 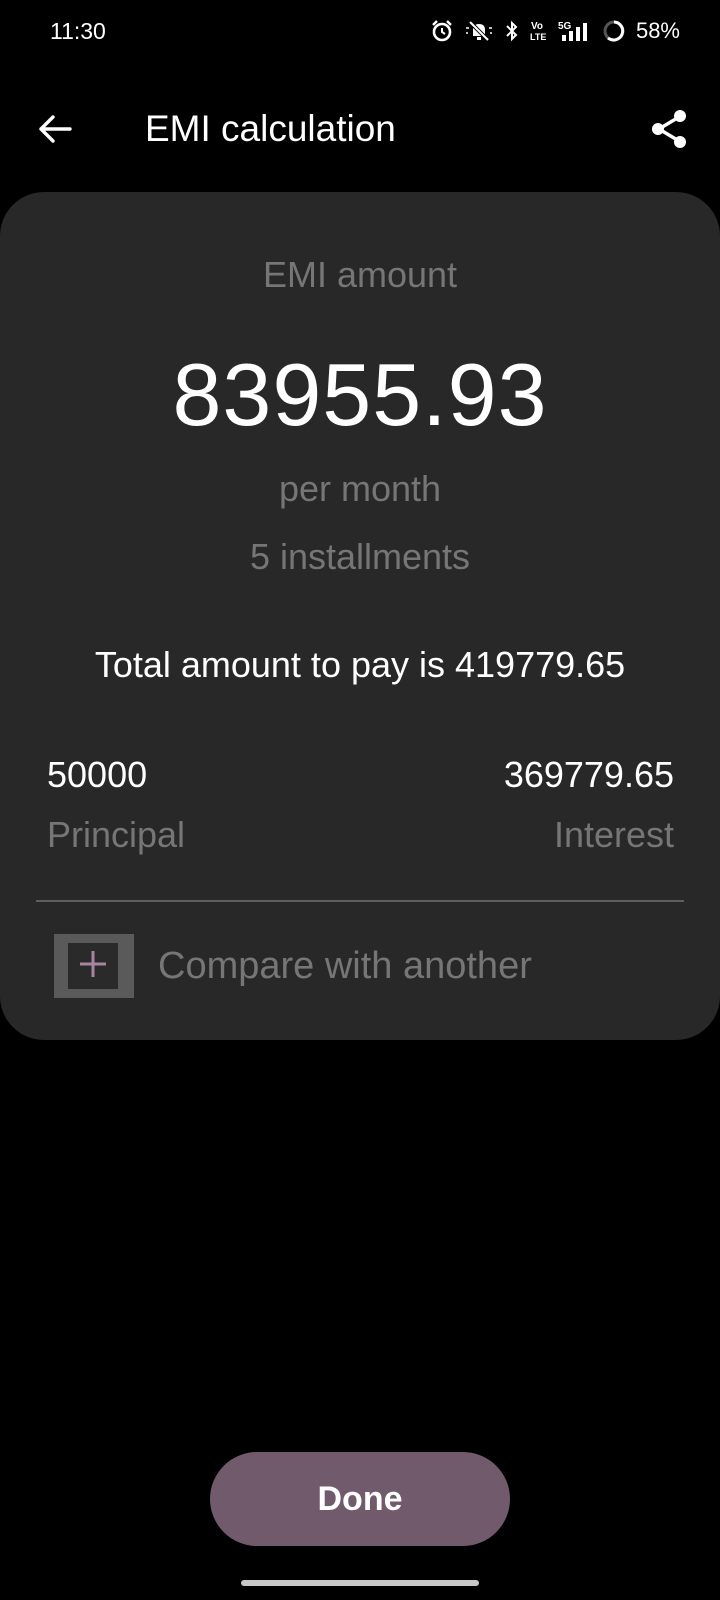 What do you see at coordinates (479, 31) in the screenshot?
I see `mute-icon` at bounding box center [479, 31].